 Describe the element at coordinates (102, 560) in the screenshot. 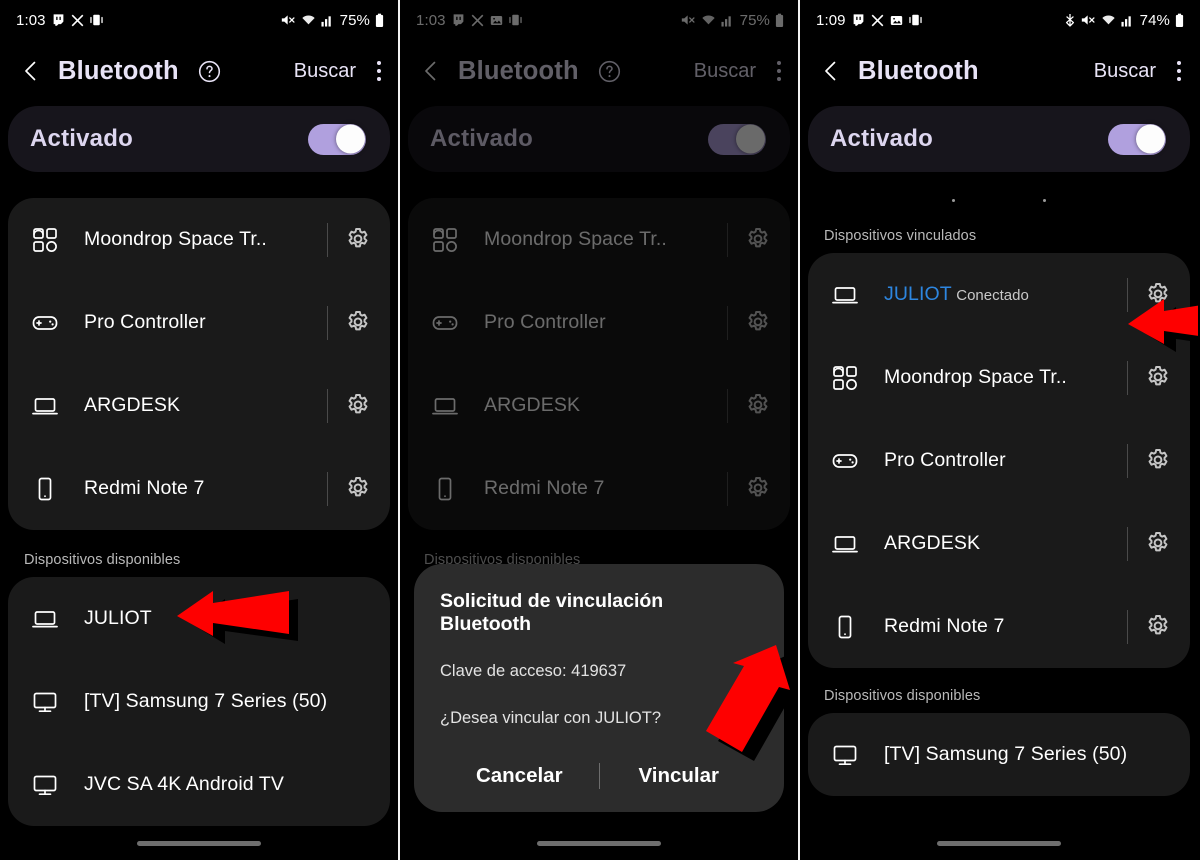

I see `section-header-available: Dispositivos disponibles` at that location.